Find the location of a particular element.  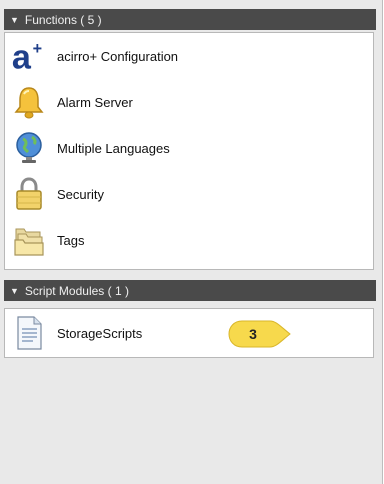

script-modules-list: StorageScripts is located at coordinates (189, 333).